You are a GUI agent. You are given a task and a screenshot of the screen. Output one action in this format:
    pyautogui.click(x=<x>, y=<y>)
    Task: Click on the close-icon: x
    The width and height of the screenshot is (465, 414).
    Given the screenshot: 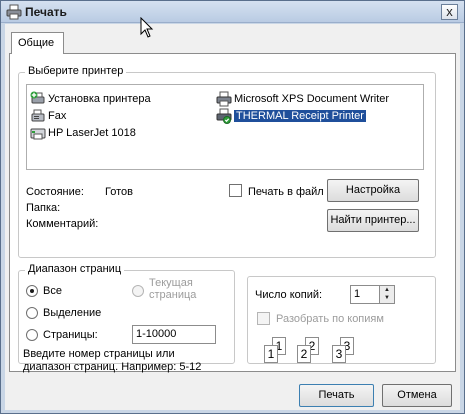 What is the action you would take?
    pyautogui.click(x=449, y=11)
    